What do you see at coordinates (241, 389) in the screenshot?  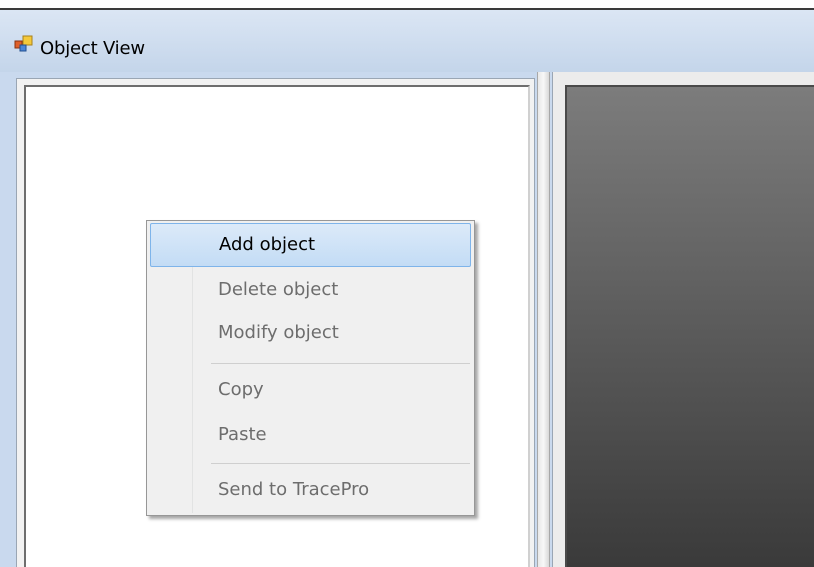 I see `menu-item-label: Copy` at bounding box center [241, 389].